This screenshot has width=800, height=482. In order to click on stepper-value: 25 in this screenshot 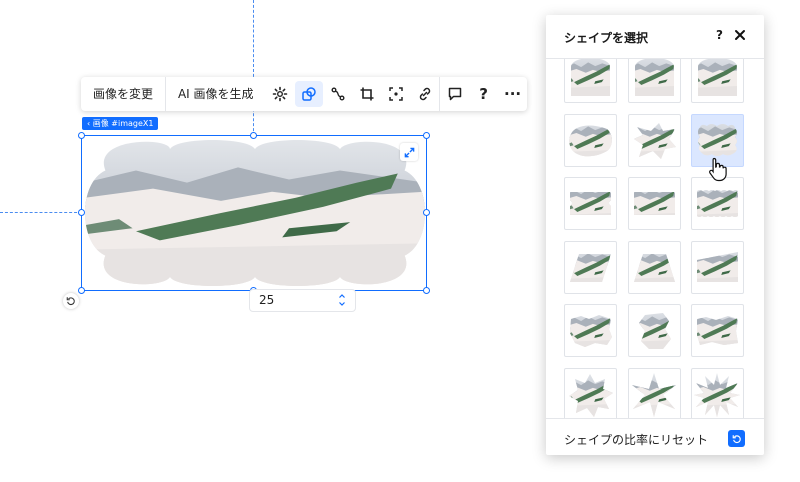, I will do `click(267, 300)`.